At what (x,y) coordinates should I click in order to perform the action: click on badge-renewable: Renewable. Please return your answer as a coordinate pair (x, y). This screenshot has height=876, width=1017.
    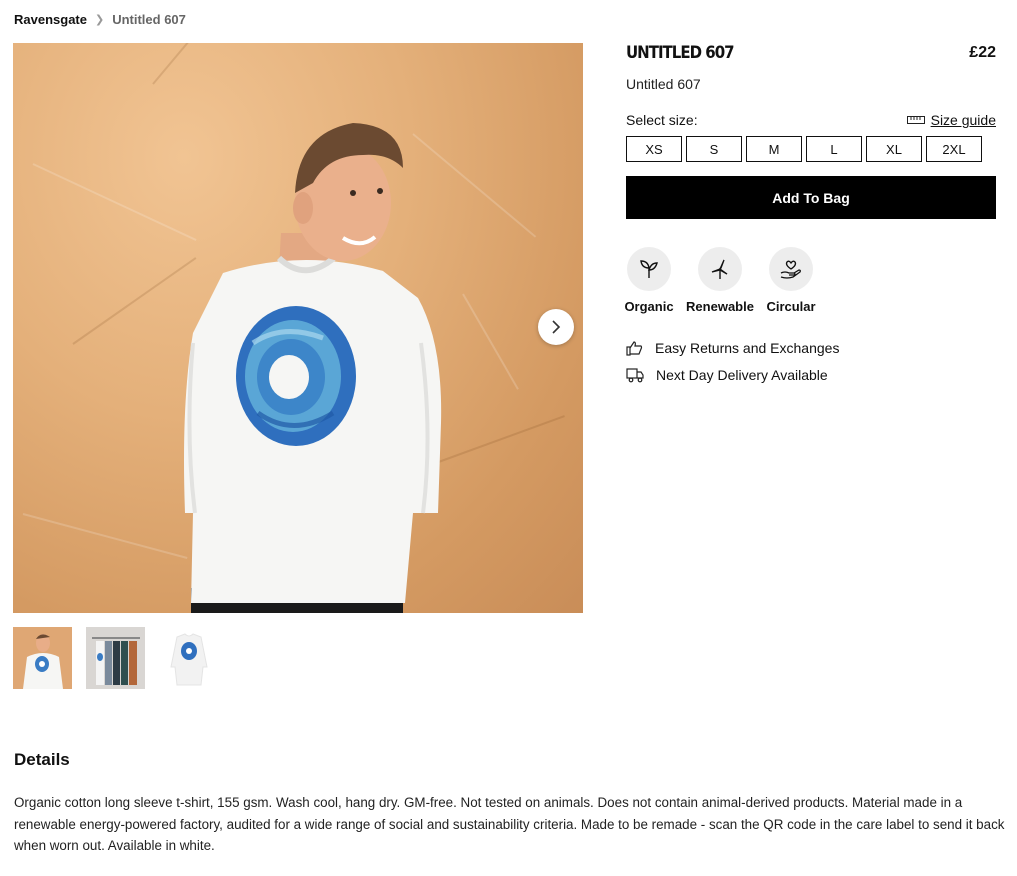
    Looking at the image, I should click on (720, 280).